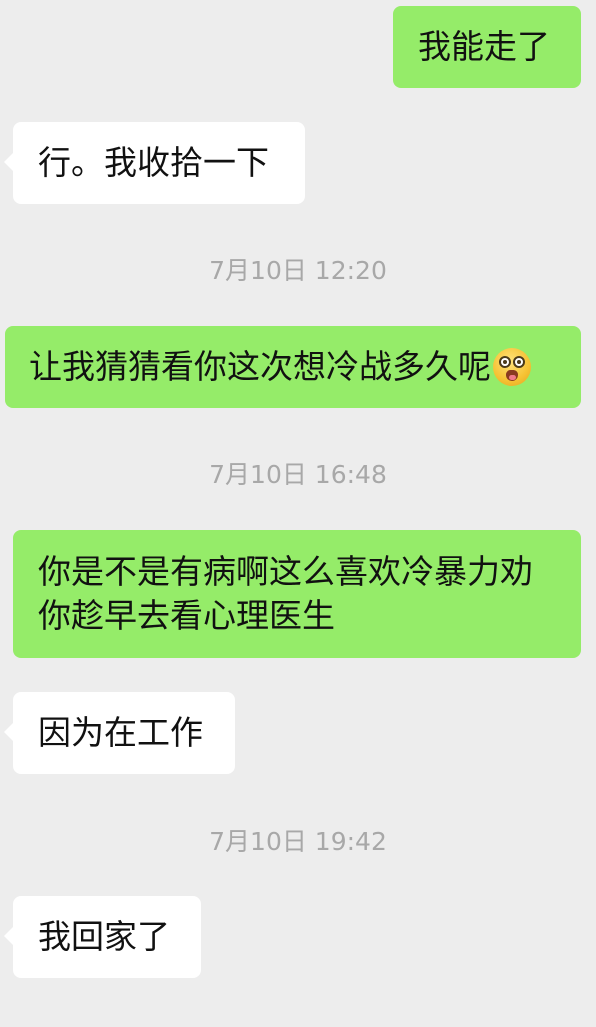  Describe the element at coordinates (186, 615) in the screenshot. I see `message-text-line: 你趁早去看心理医生` at that location.